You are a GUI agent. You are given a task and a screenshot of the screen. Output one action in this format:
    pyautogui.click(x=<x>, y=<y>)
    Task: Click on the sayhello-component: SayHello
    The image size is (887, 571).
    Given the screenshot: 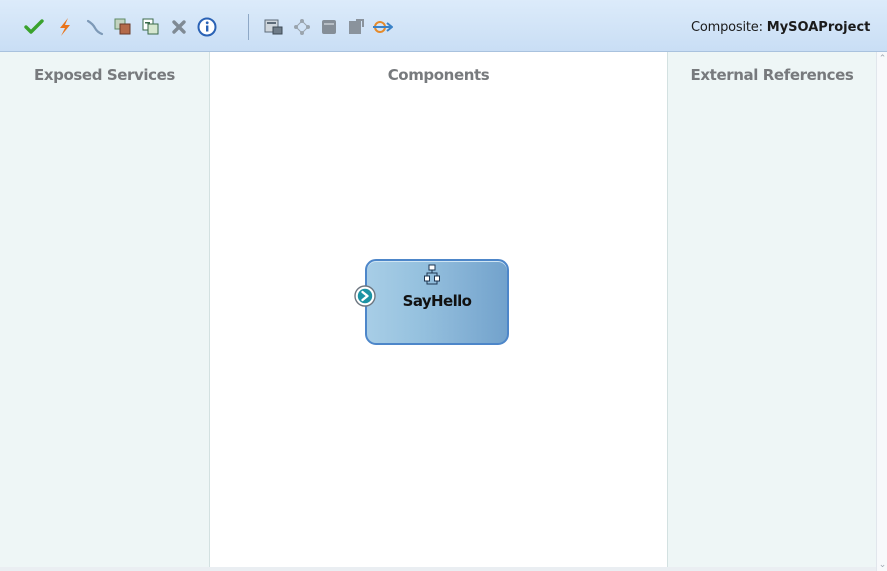 What is the action you would take?
    pyautogui.click(x=437, y=302)
    